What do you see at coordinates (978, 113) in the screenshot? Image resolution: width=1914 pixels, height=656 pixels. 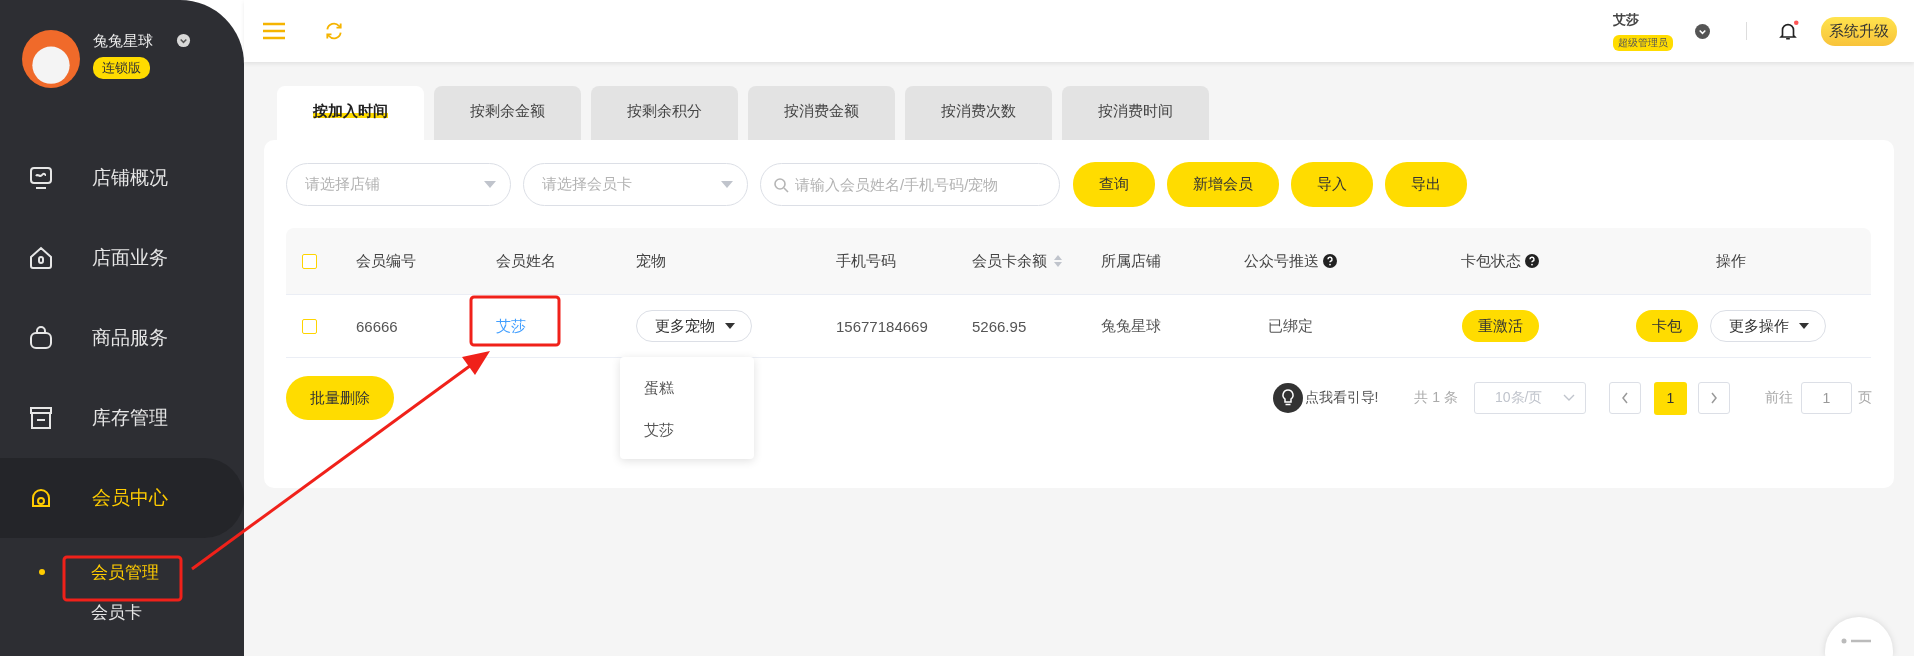 I see `tab: 按消费次数` at bounding box center [978, 113].